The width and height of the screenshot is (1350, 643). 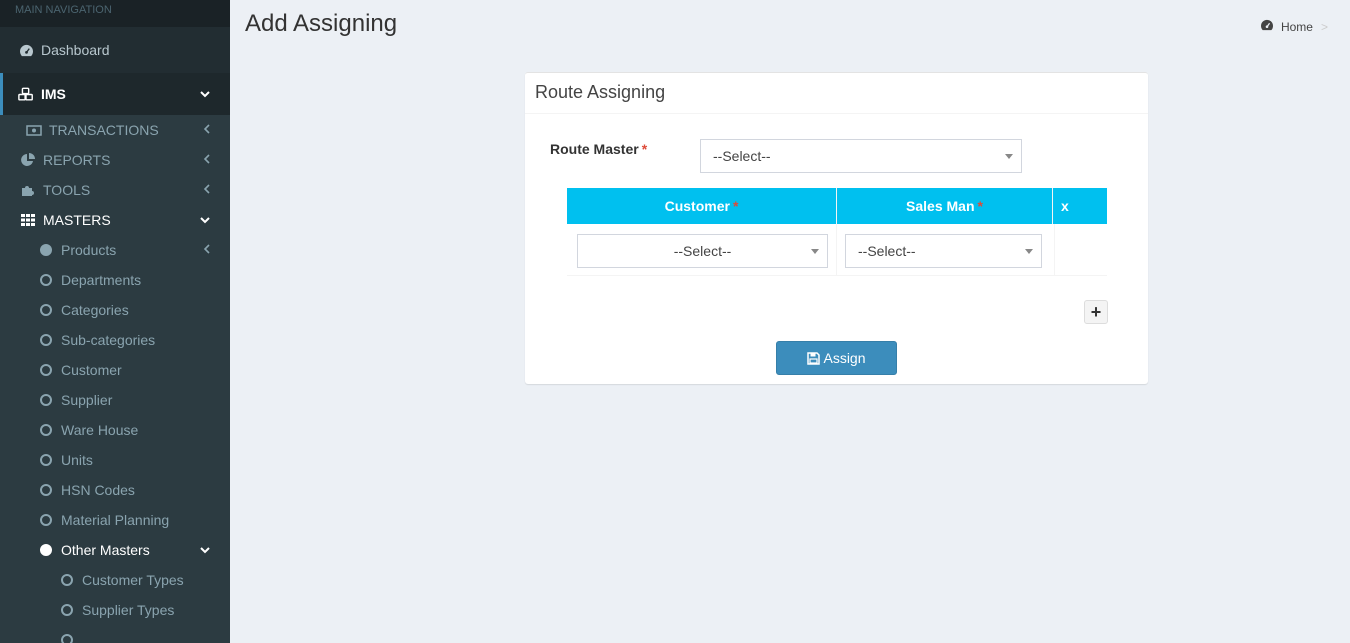 I want to click on sidebar-item-customer-types: Customer Types, so click(x=115, y=580).